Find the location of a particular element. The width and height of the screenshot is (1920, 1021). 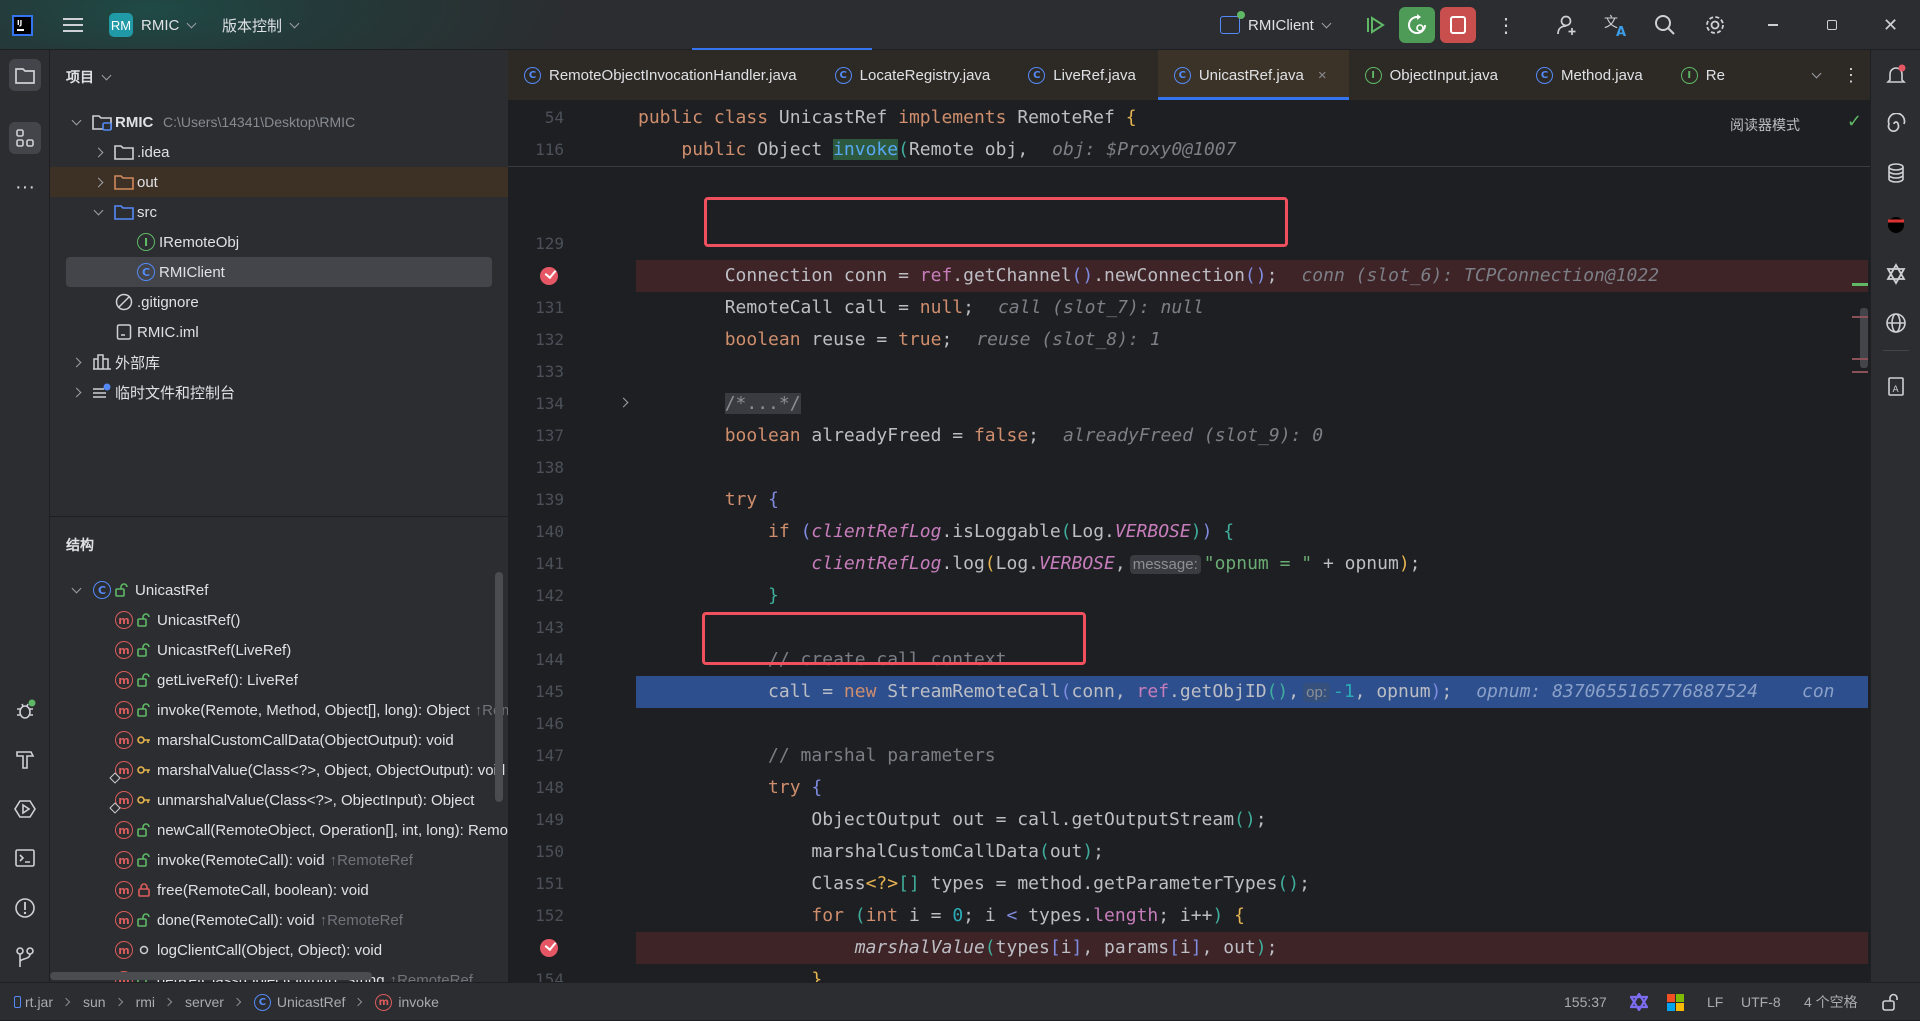

vcs-menu: 版本控制 is located at coordinates (261, 25).